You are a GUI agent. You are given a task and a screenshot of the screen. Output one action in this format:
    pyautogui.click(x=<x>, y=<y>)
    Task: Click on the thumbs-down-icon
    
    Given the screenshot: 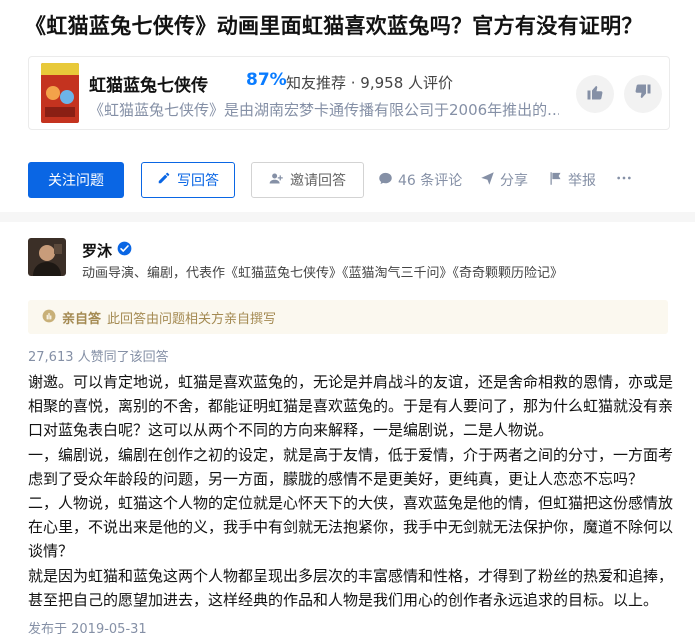 What is the action you would take?
    pyautogui.click(x=643, y=94)
    